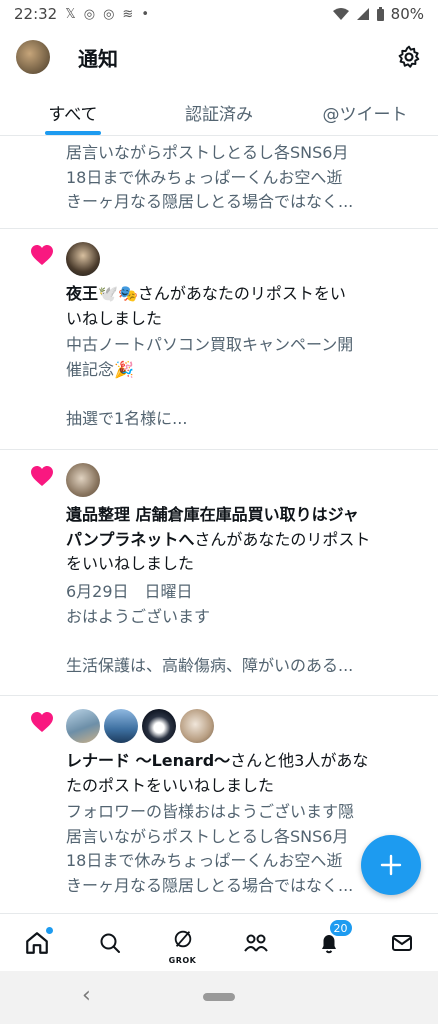 The image size is (438, 1024). I want to click on snippet-line: おはようございます, so click(138, 616).